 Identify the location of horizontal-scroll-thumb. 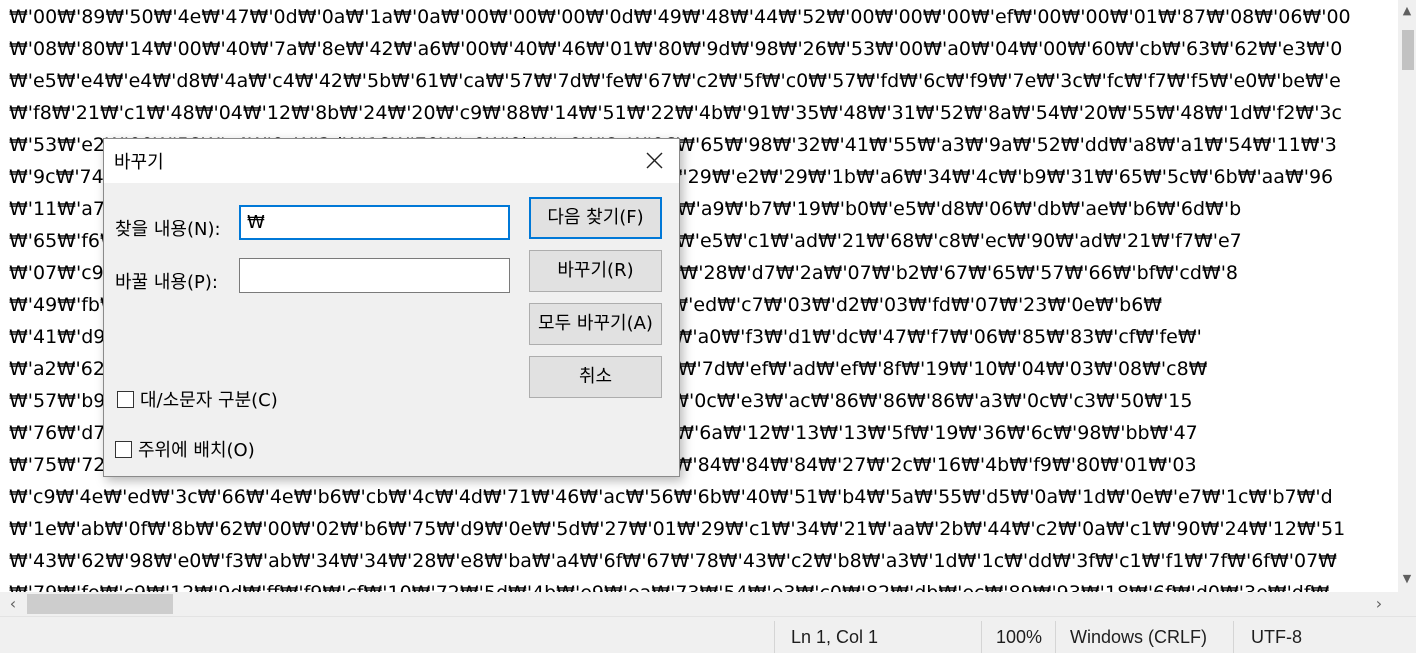
(100, 604).